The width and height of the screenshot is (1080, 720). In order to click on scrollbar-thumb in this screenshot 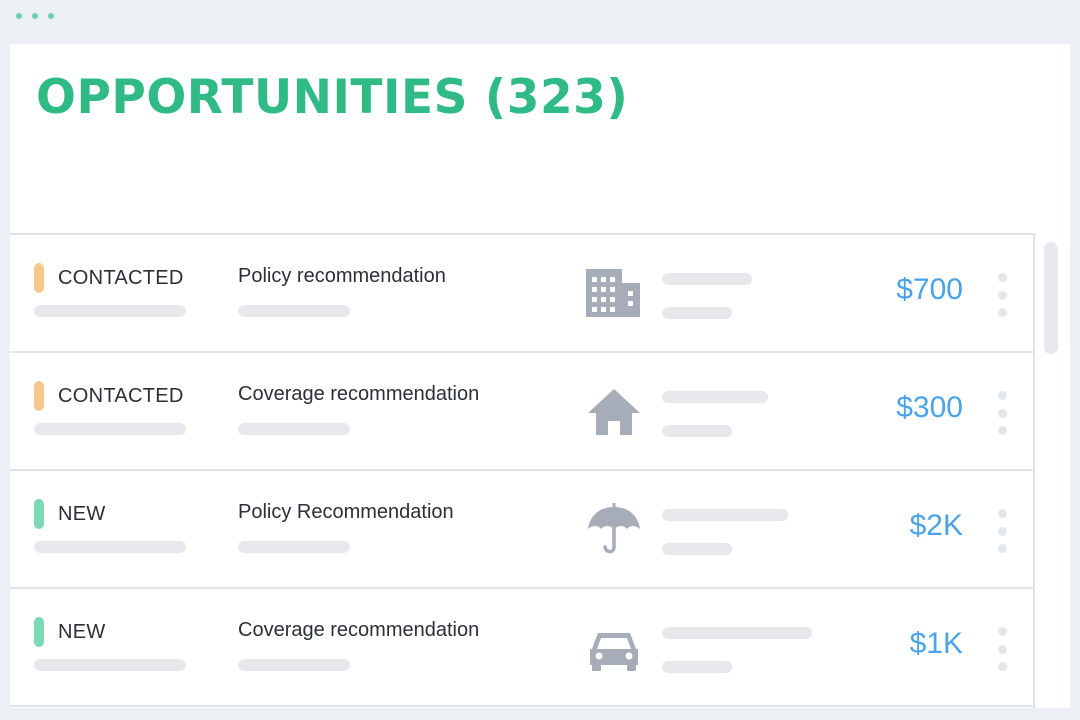, I will do `click(1051, 298)`.